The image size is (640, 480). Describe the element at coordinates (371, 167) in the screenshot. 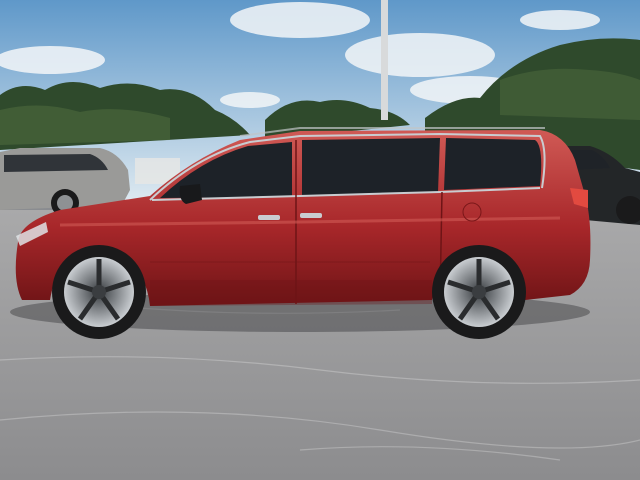

I see `sliding-door-window` at that location.